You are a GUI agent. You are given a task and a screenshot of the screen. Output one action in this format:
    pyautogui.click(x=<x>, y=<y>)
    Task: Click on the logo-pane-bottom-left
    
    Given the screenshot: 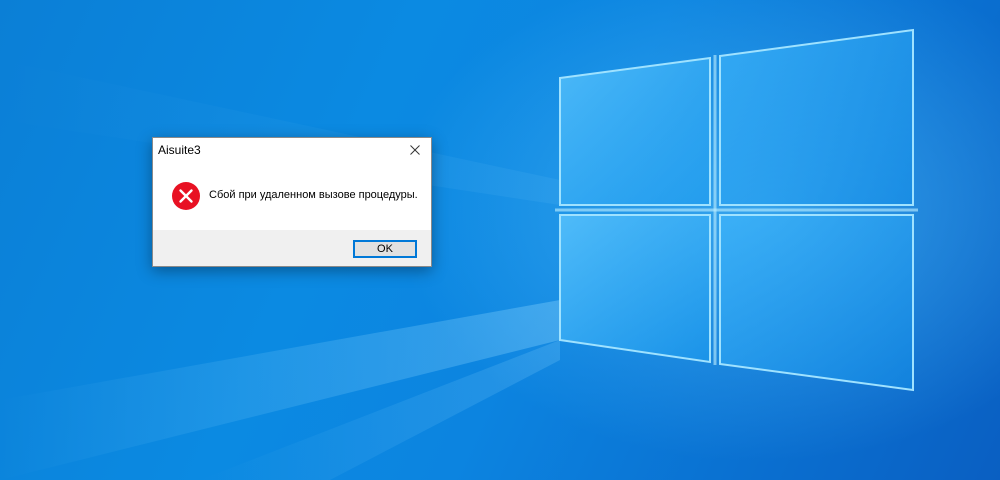 What is the action you would take?
    pyautogui.click(x=635, y=289)
    